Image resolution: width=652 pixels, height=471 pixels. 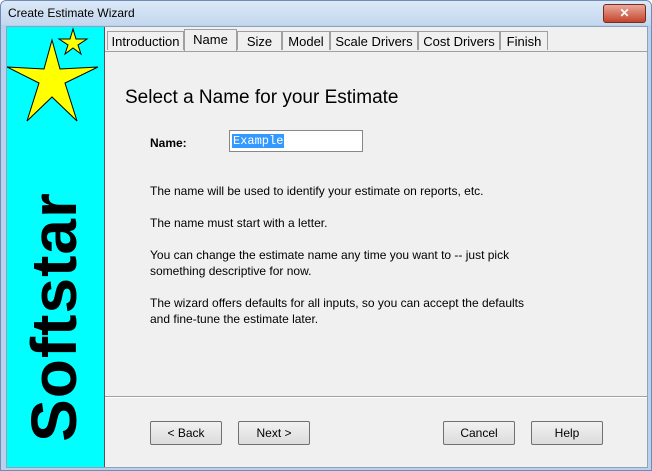 I want to click on tab-name: Name, so click(x=210, y=40).